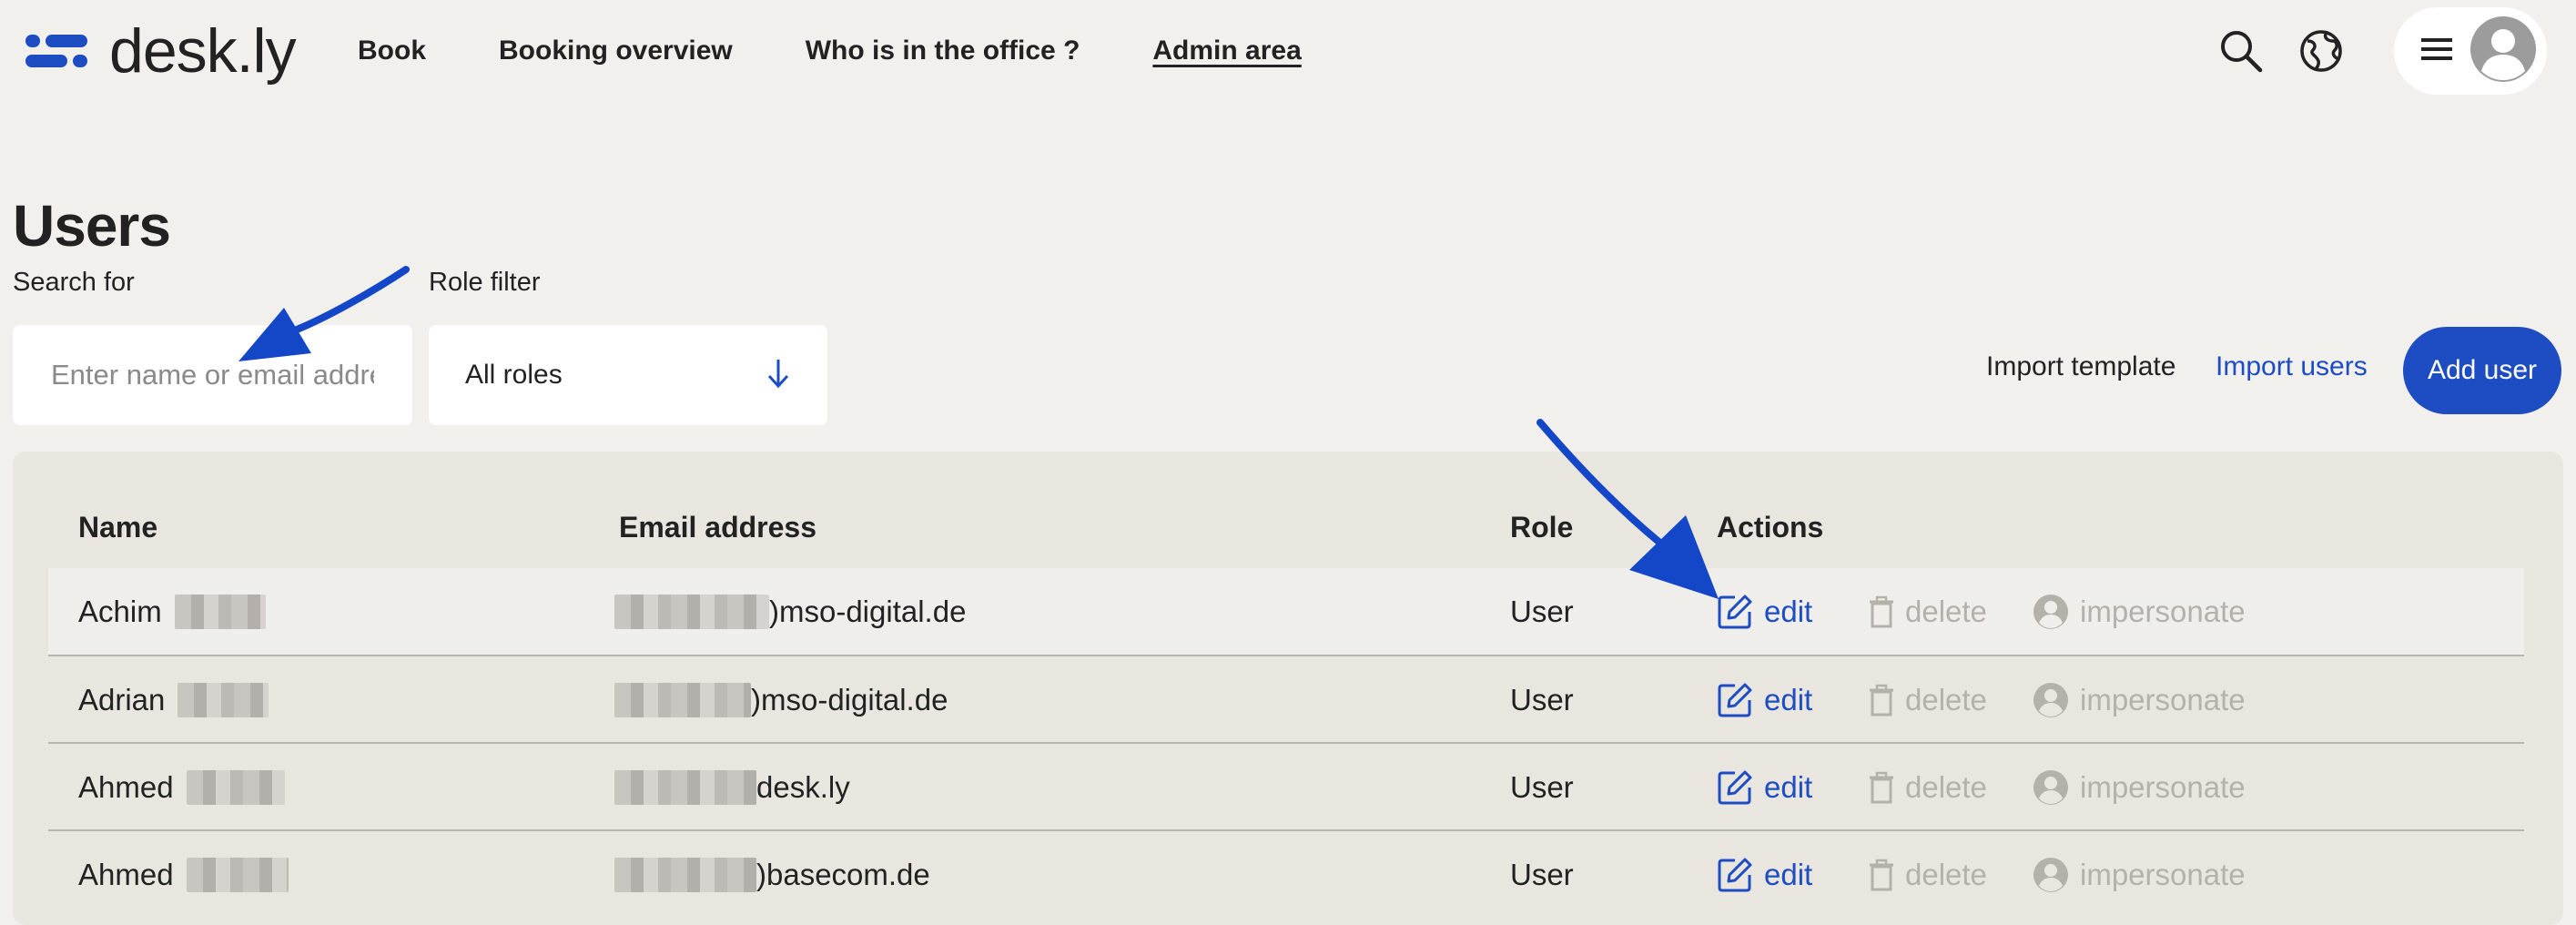 The width and height of the screenshot is (2576, 925). I want to click on user-email-domain: desk.ly, so click(803, 787).